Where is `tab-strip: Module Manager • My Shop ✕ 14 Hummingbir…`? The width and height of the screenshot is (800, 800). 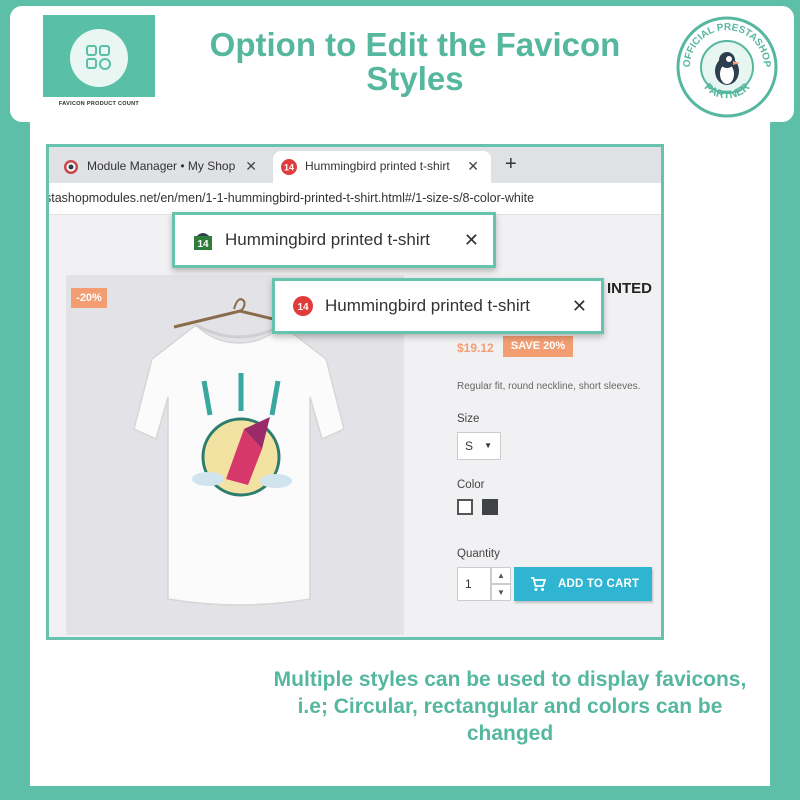 tab-strip: Module Manager • My Shop ✕ 14 Hummingbir… is located at coordinates (355, 165).